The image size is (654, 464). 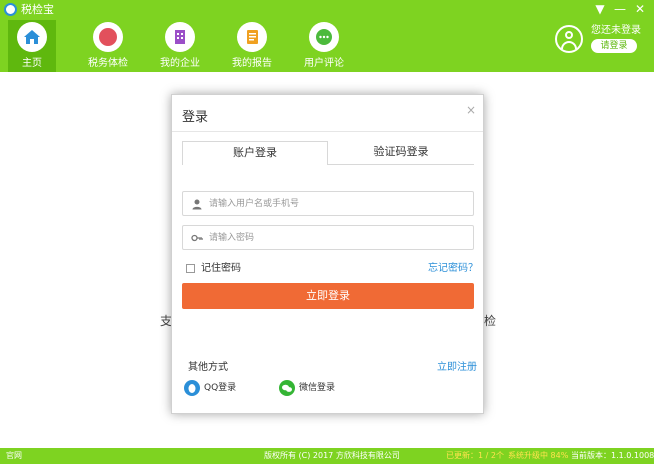 I want to click on qq-icon, so click(x=192, y=388).